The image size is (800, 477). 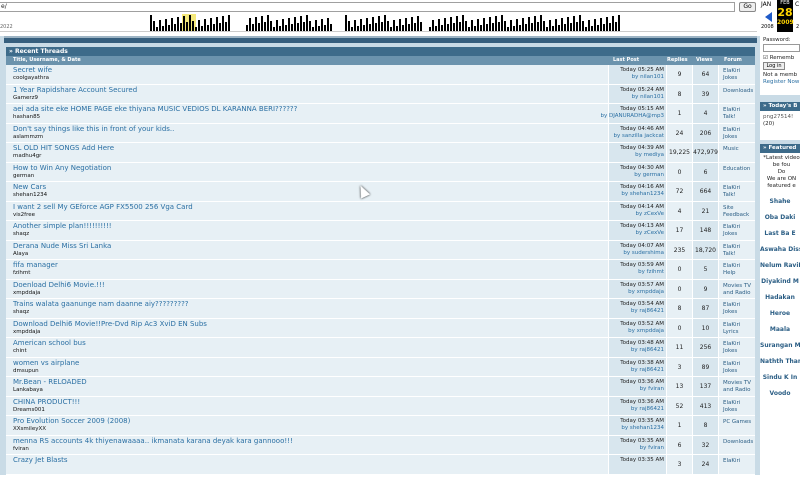 What do you see at coordinates (310, 187) in the screenshot?
I see `thread-title-link: New Cars` at bounding box center [310, 187].